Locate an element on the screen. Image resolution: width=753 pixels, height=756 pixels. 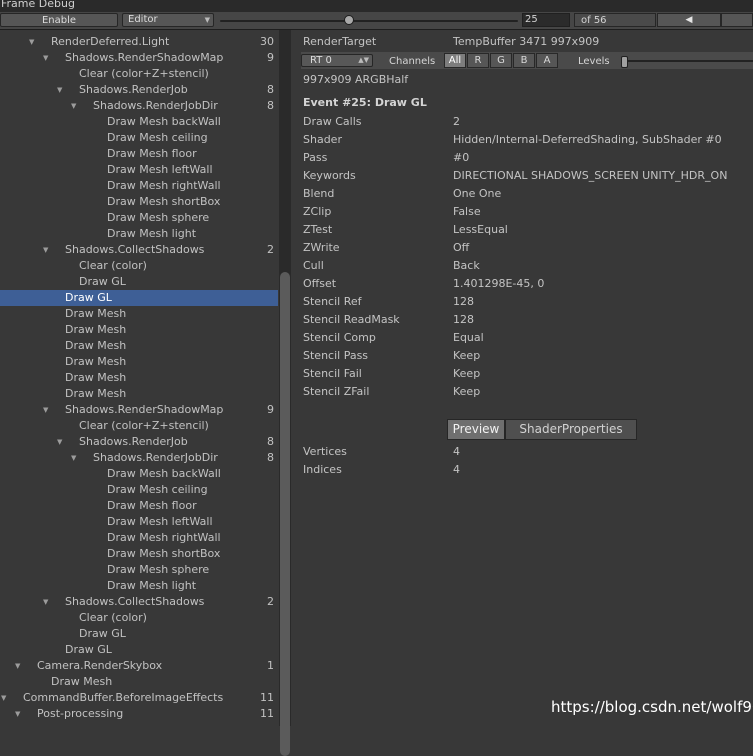
tree-row: ▼ RenderDeferred.Light 30 is located at coordinates (139, 42).